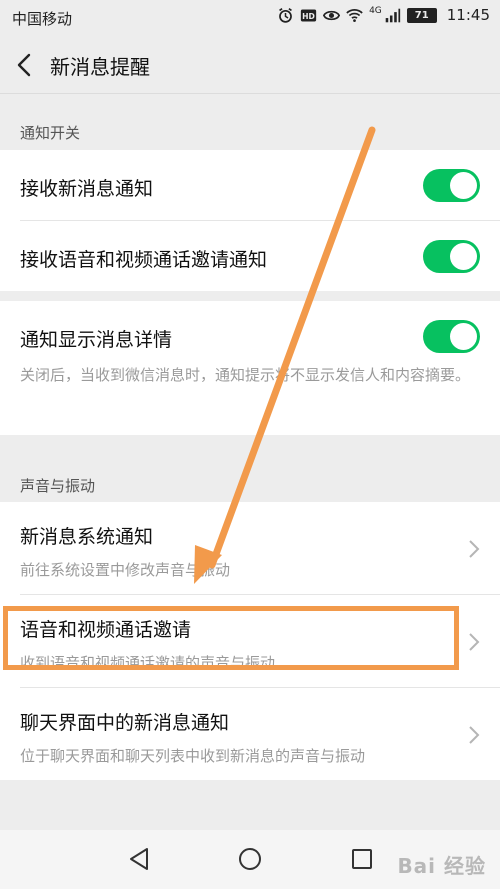  I want to click on setting-row-call-invite: 接收语音和视频通话邀请通知, so click(250, 256).